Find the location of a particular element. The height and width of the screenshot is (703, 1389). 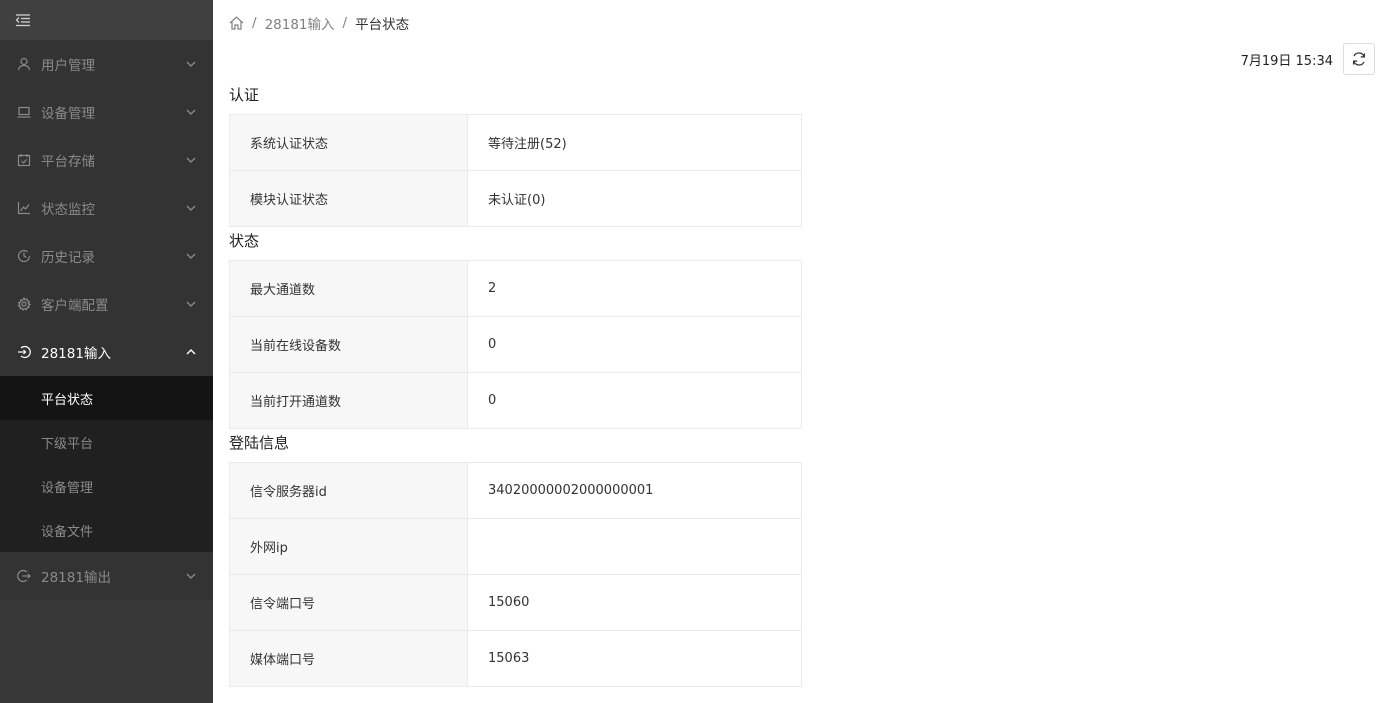

timebar: 7月19日 15:34 is located at coordinates (1308, 59).